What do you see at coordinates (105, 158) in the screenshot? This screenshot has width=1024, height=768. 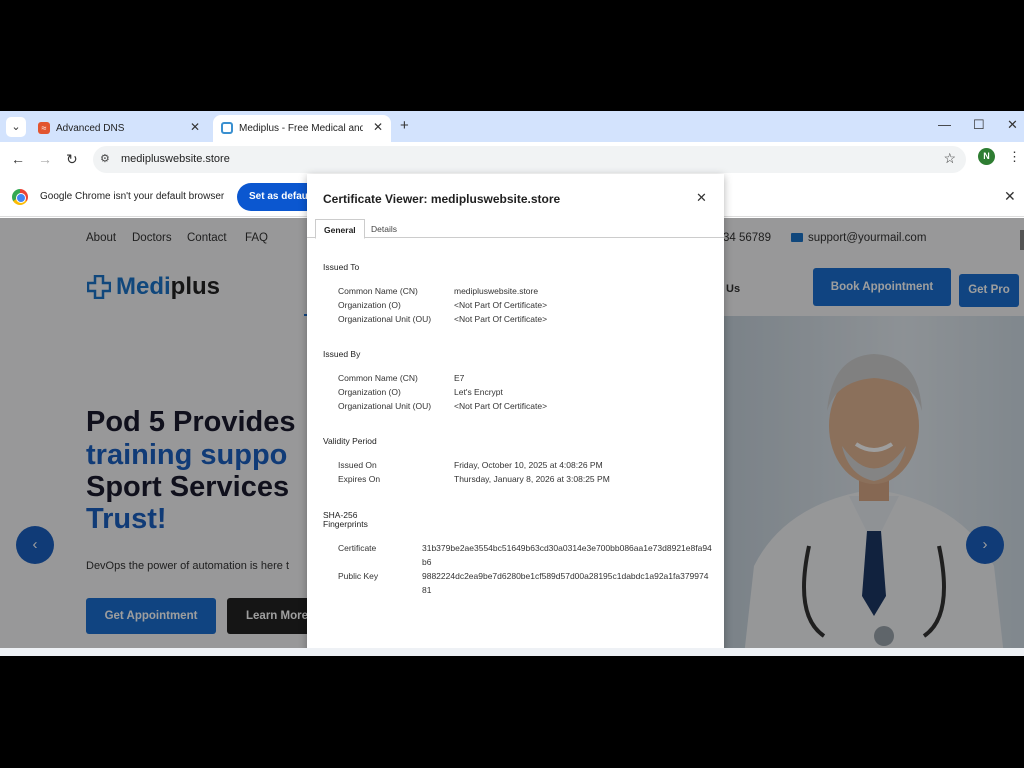 I see `site-info-icon: ⚙` at bounding box center [105, 158].